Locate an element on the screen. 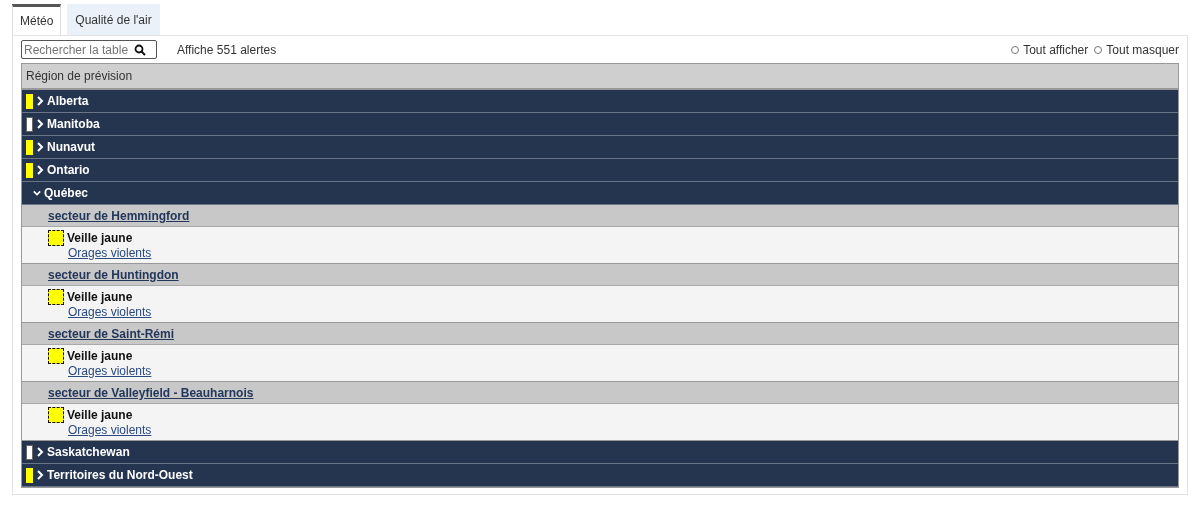  tab: Météo is located at coordinates (37, 19).